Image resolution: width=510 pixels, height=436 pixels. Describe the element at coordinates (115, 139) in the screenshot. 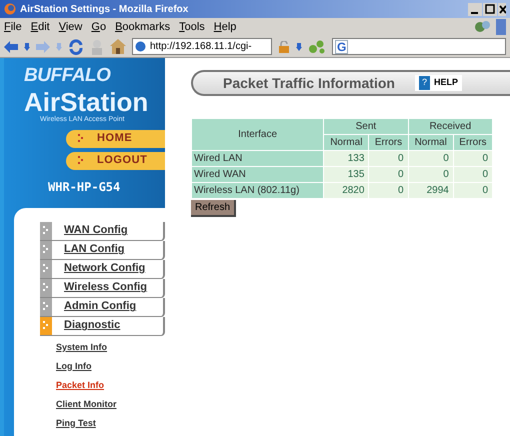

I see `nav-button: HOME` at that location.